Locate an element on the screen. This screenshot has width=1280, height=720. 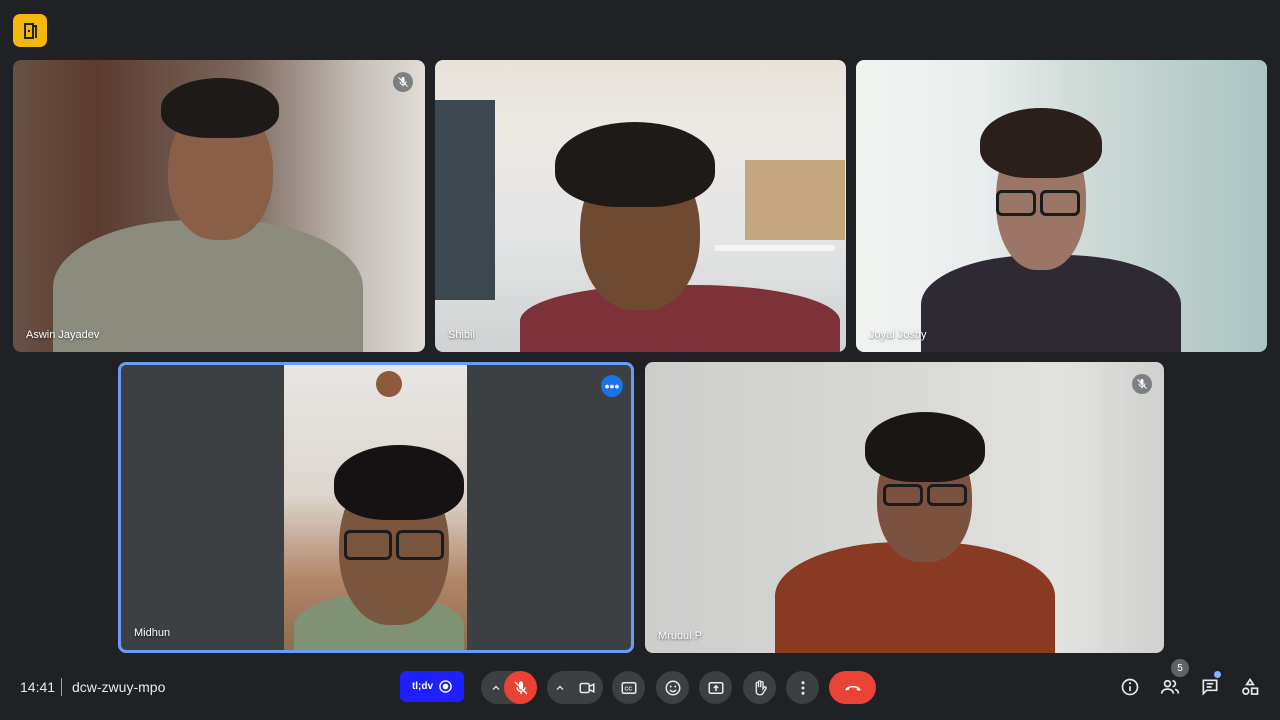
camera-options-button is located at coordinates (560, 688).